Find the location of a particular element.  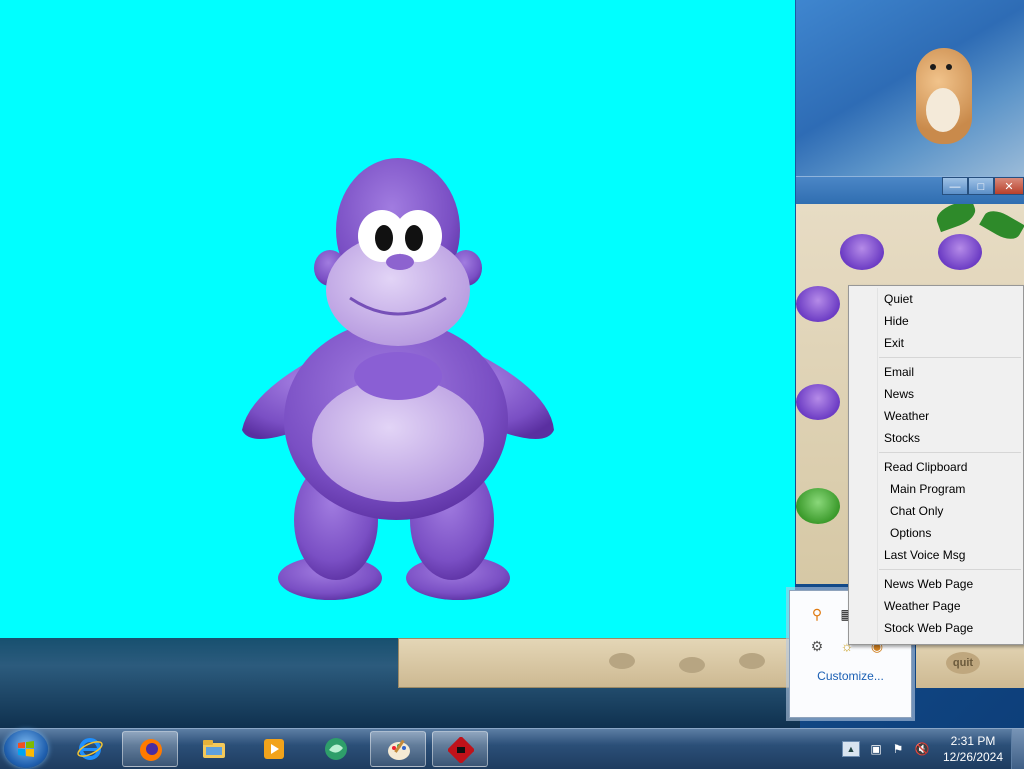

windows-logo-icon is located at coordinates (26, 749).